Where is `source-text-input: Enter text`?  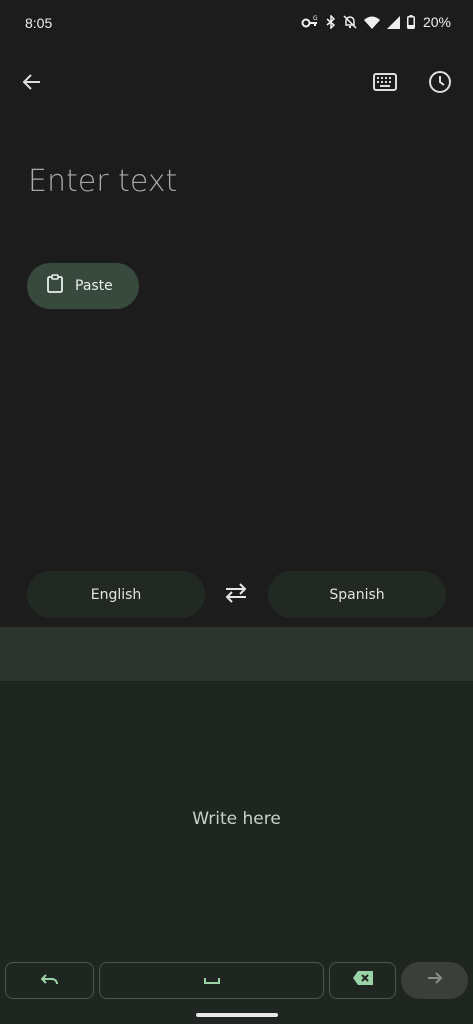
source-text-input: Enter text is located at coordinates (102, 181).